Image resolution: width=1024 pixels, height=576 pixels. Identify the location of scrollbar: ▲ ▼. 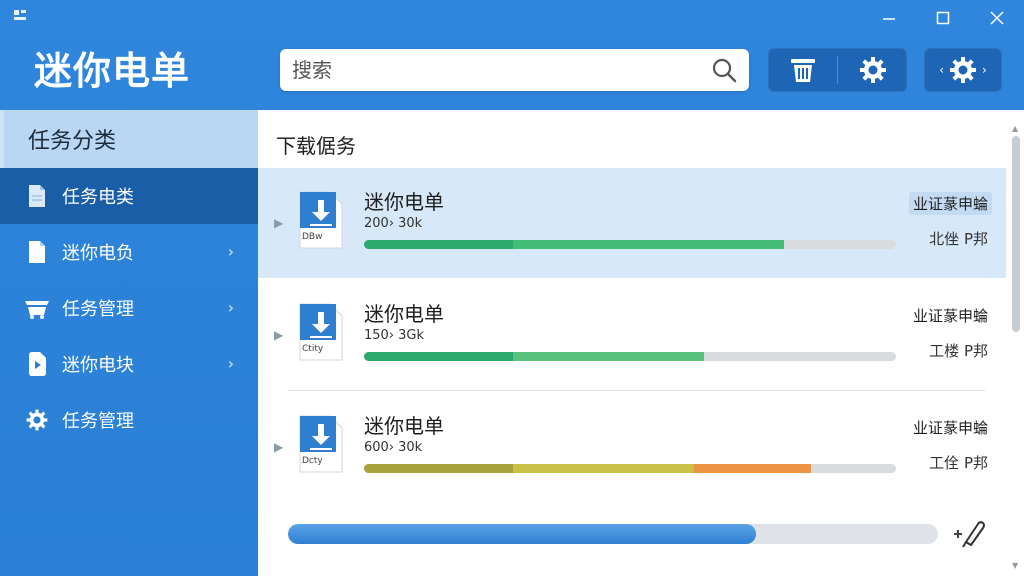
(1016, 347).